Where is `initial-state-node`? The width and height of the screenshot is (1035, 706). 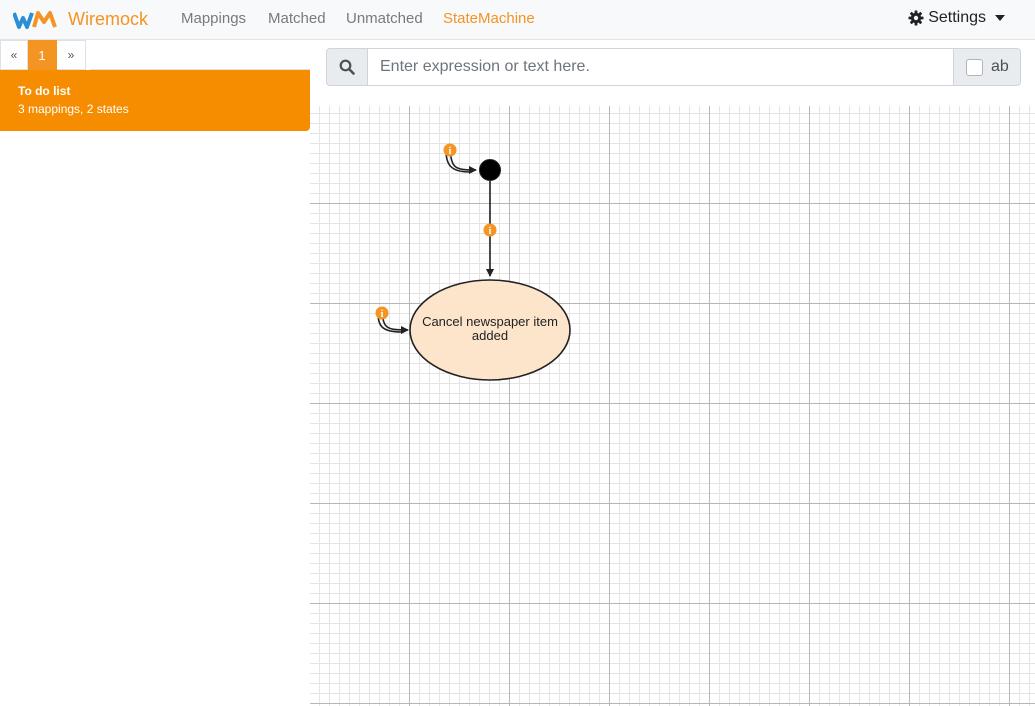
initial-state-node is located at coordinates (490, 170).